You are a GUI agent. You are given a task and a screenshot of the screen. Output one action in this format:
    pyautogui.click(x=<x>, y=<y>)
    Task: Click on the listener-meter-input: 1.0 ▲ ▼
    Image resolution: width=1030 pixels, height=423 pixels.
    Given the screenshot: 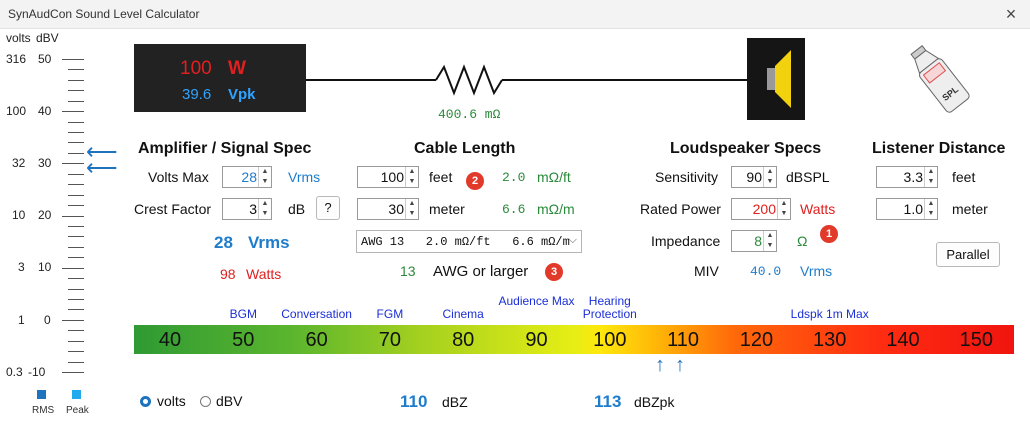 What is the action you would take?
    pyautogui.click(x=907, y=209)
    